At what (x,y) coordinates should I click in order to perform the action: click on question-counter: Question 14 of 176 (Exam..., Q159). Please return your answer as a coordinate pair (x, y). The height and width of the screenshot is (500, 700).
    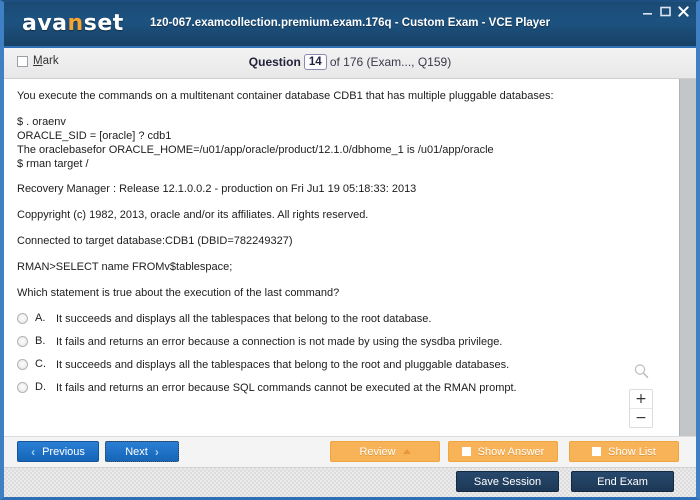
    Looking at the image, I should click on (350, 62).